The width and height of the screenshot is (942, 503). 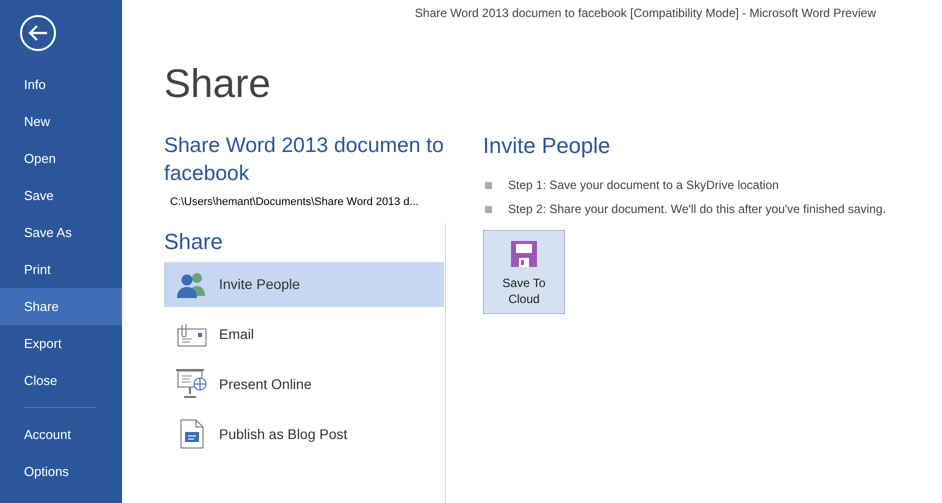 What do you see at coordinates (191, 334) in the screenshot?
I see `envelope-icon` at bounding box center [191, 334].